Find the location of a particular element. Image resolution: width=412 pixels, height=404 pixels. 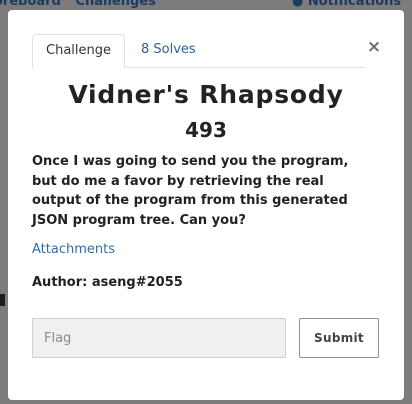

submit-button: Submit is located at coordinates (339, 338).